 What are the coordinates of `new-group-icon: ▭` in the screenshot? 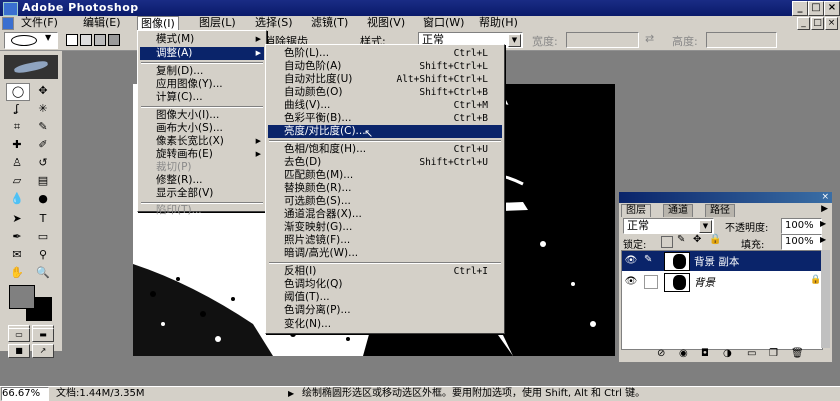 It's located at (751, 353).